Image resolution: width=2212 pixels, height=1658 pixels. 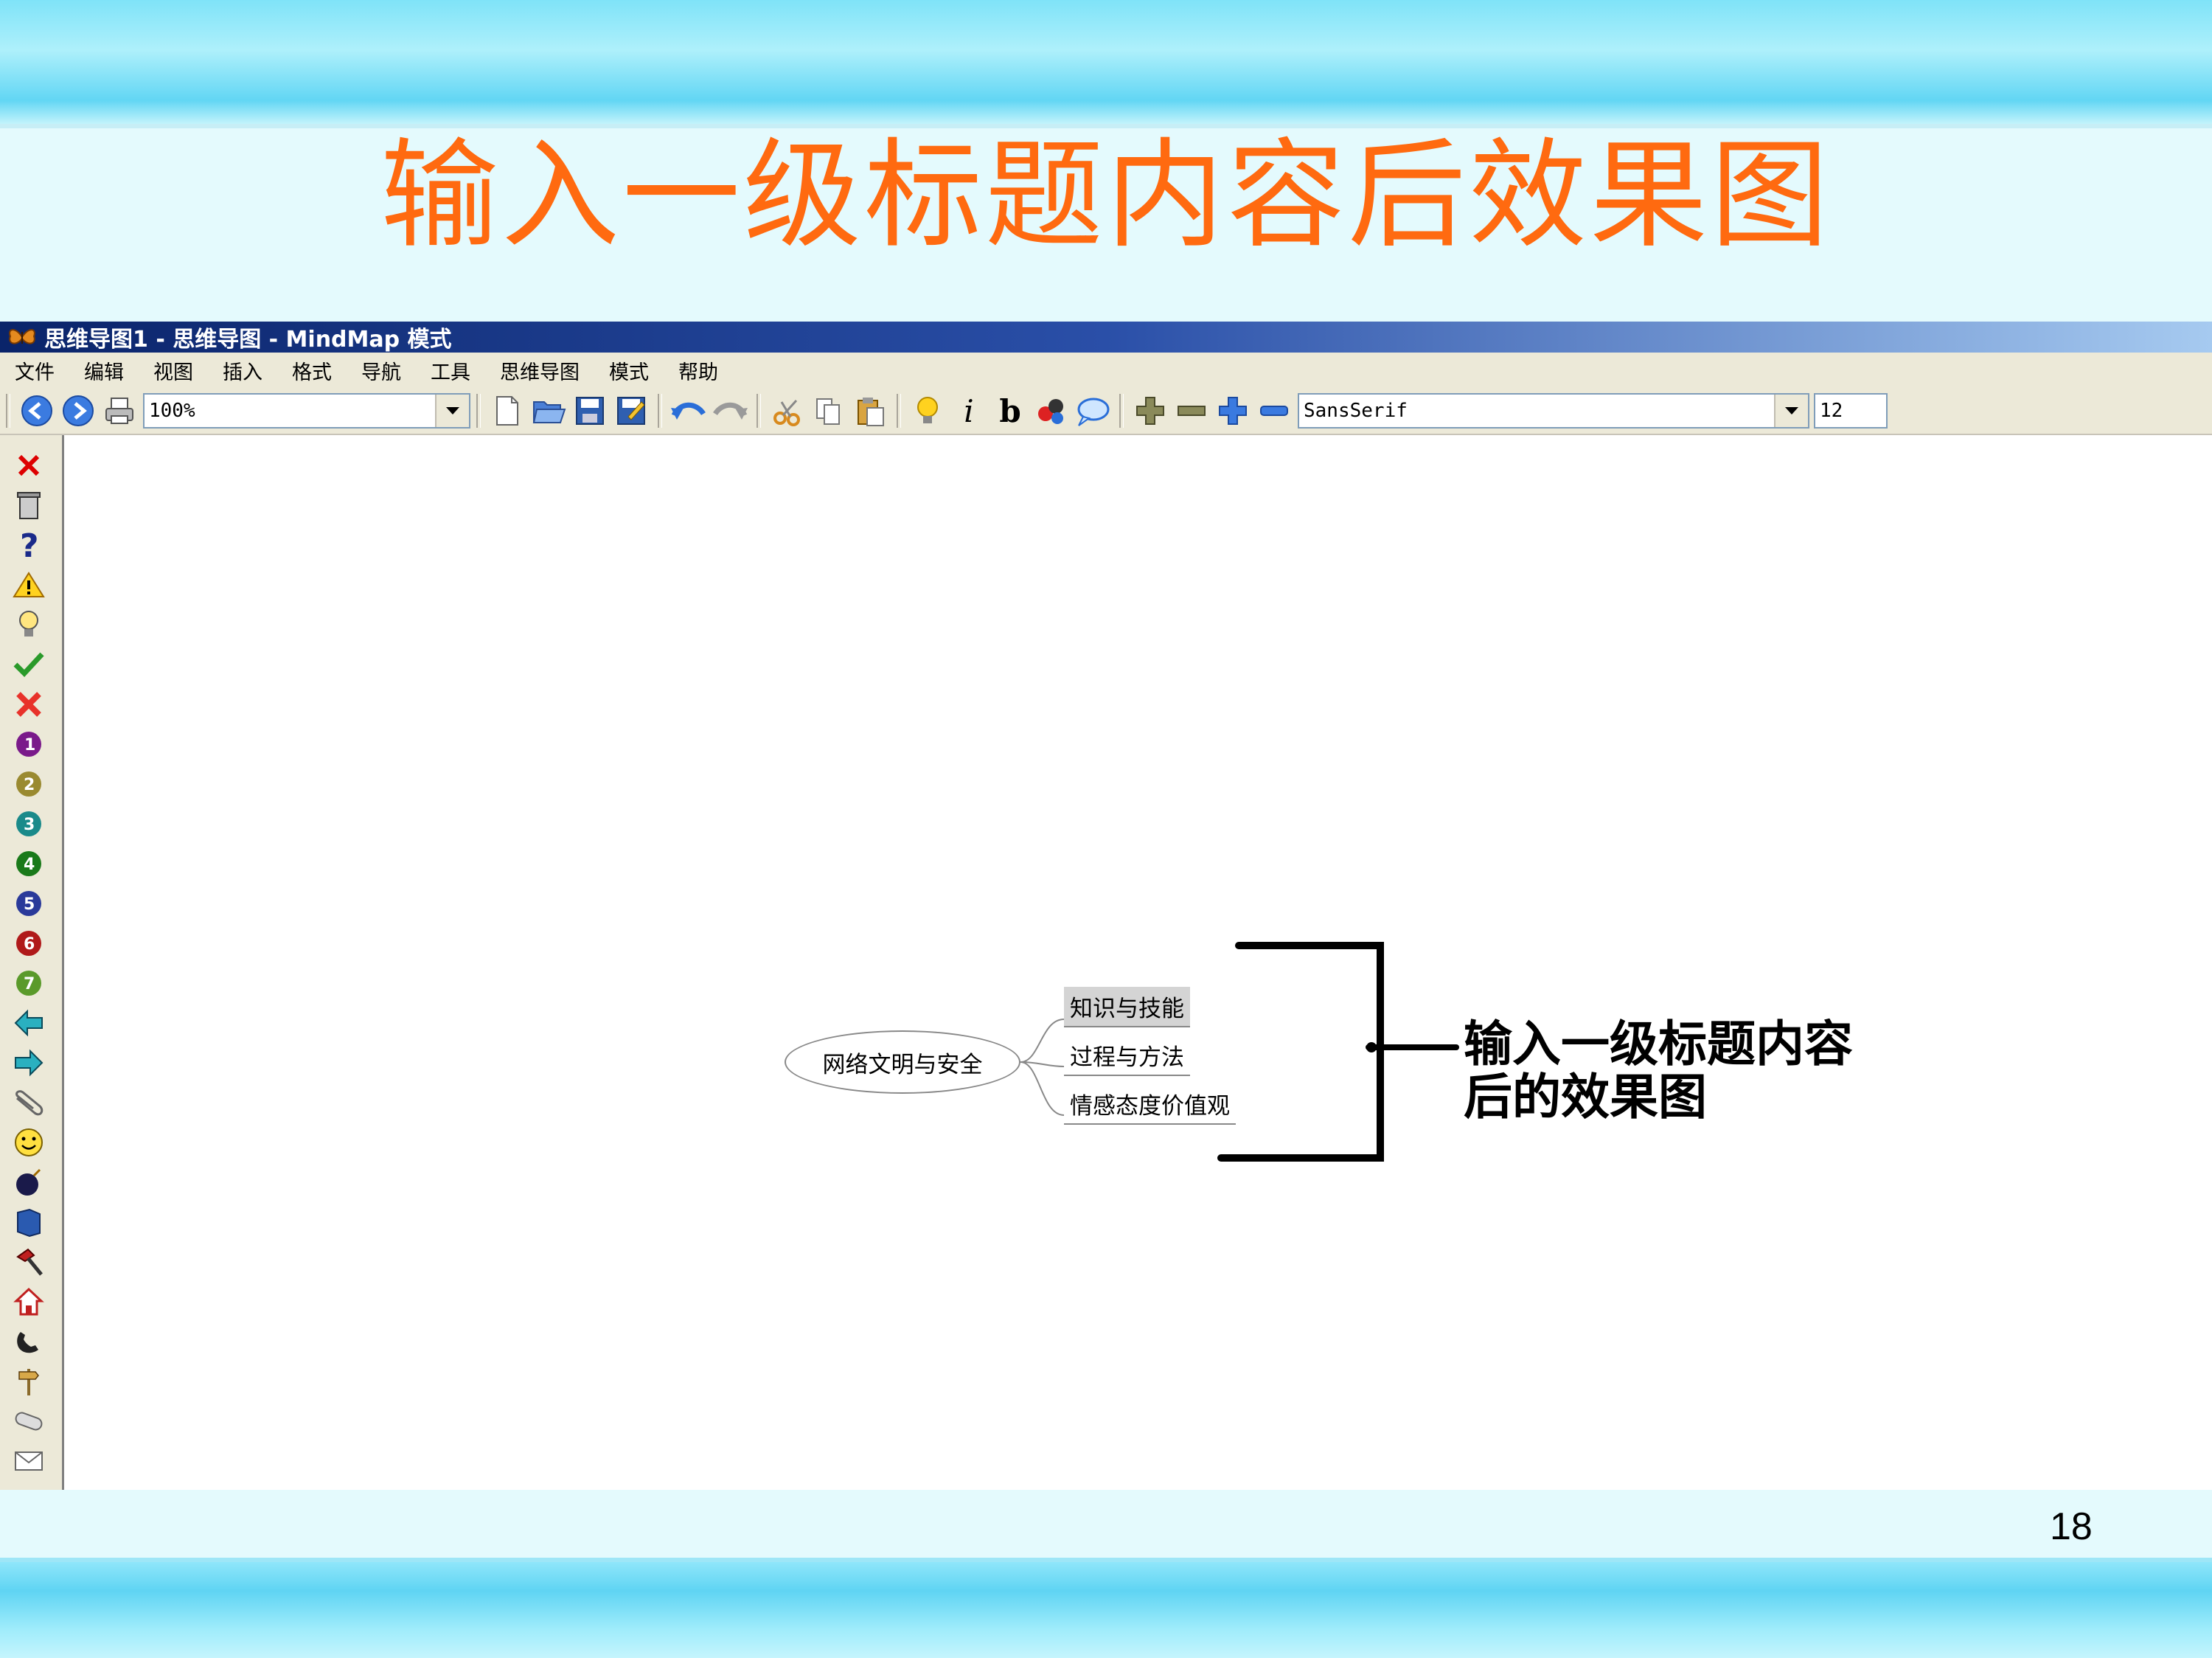 What do you see at coordinates (2071, 1526) in the screenshot?
I see `page-number: 18` at bounding box center [2071, 1526].